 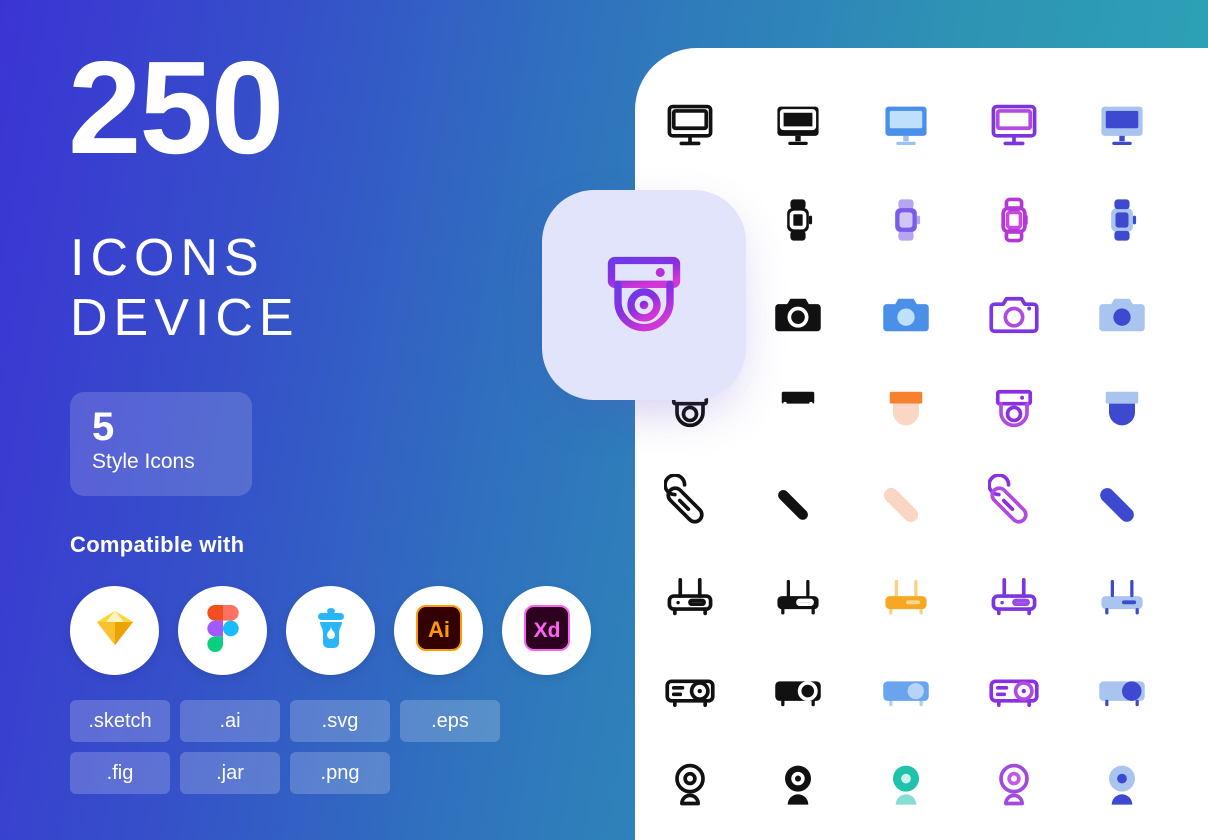 What do you see at coordinates (906, 500) in the screenshot?
I see `mouse-flat-icon` at bounding box center [906, 500].